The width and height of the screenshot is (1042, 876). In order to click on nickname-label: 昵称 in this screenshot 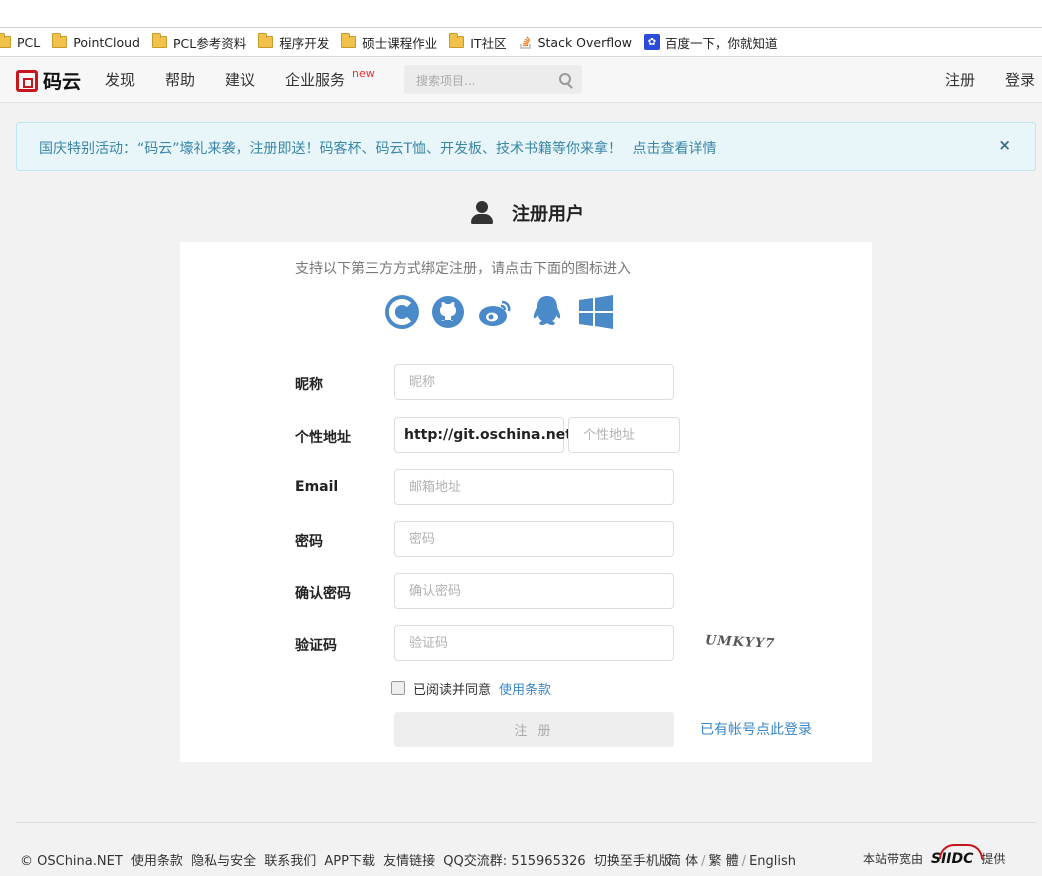, I will do `click(309, 385)`.